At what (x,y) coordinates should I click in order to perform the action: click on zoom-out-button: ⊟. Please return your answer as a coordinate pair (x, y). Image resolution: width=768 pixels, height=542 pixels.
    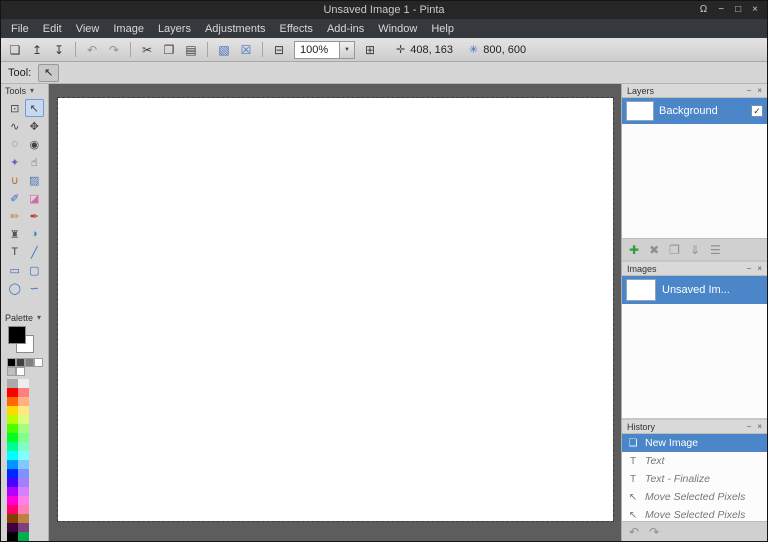
    Looking at the image, I should click on (279, 50).